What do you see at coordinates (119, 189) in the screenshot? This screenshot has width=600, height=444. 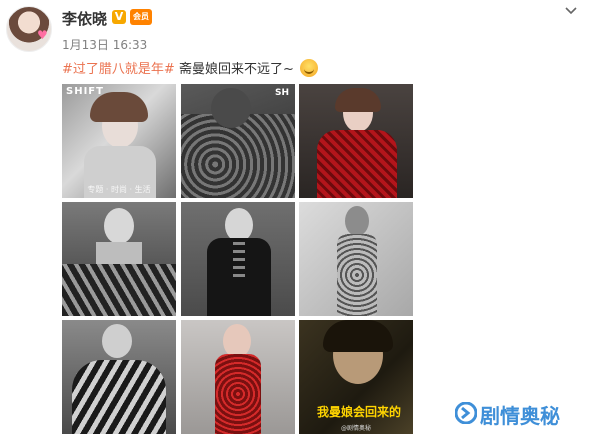 I see `photo-caption: 专题 · 时尚 · 生活` at bounding box center [119, 189].